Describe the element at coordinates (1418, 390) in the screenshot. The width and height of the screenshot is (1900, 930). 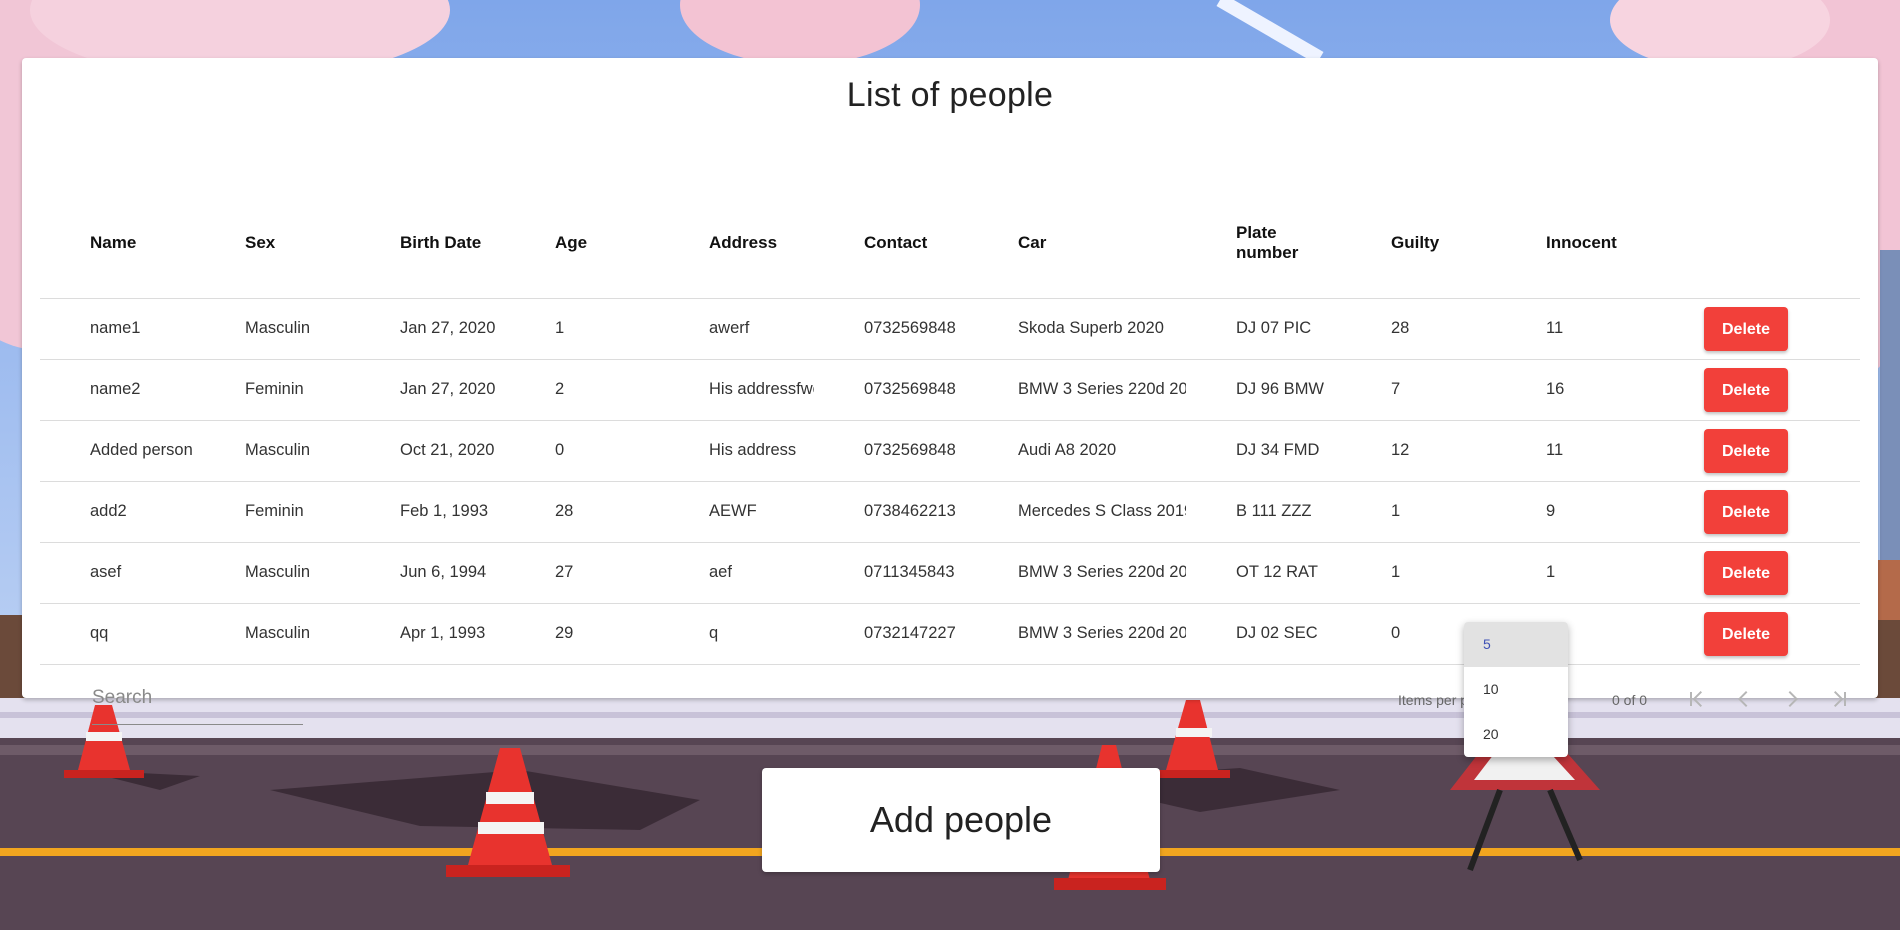
I see `cell-guilty: 7` at that location.